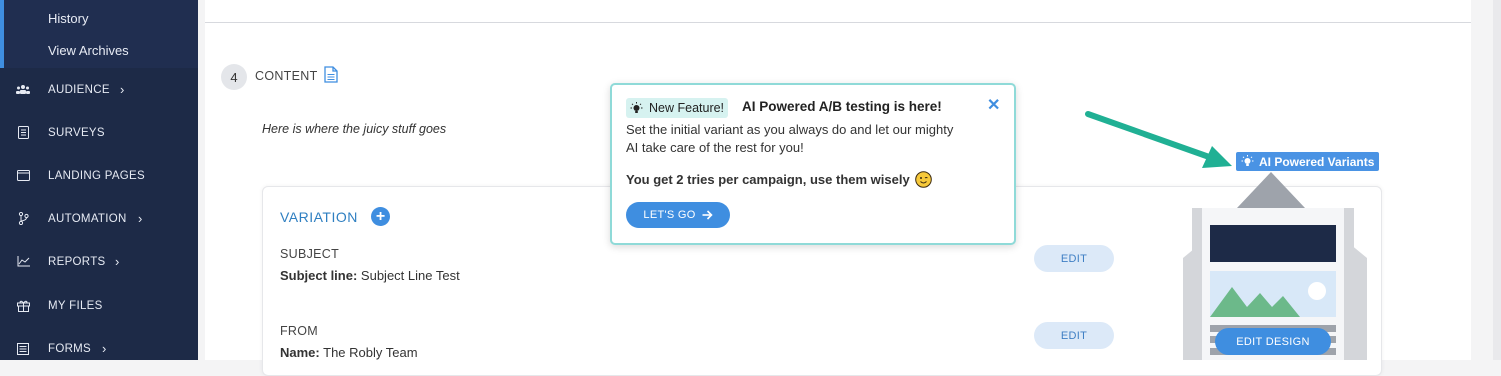  What do you see at coordinates (838, 22) in the screenshot?
I see `section-divider` at bounding box center [838, 22].